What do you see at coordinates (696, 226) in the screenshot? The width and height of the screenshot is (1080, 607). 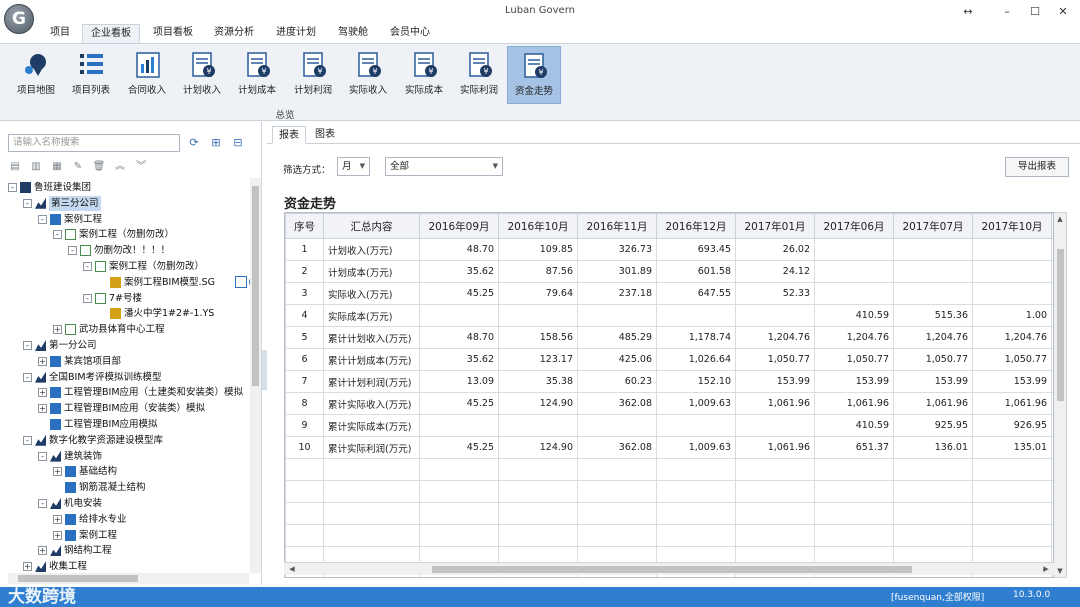 I see `column-header: 2016年12月` at bounding box center [696, 226].